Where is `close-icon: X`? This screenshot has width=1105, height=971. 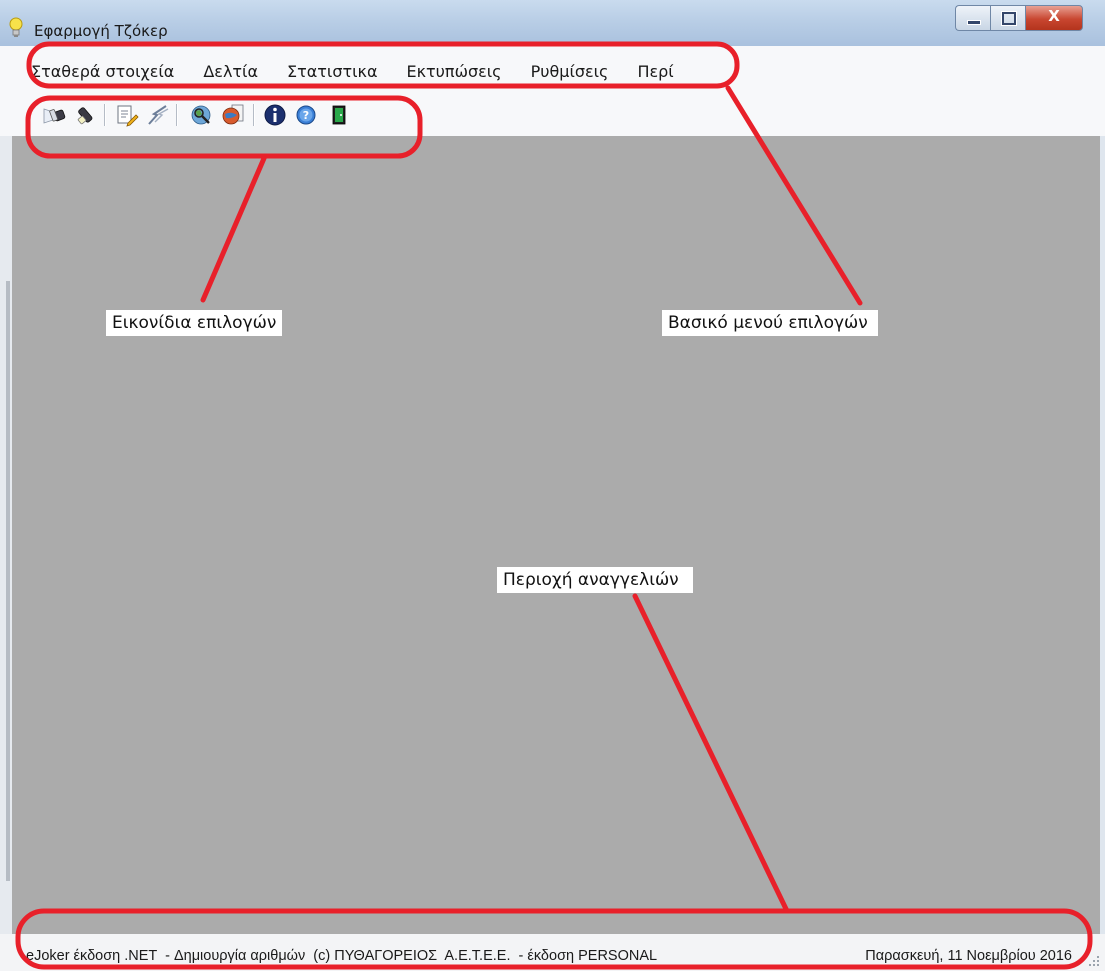 close-icon: X is located at coordinates (1054, 16).